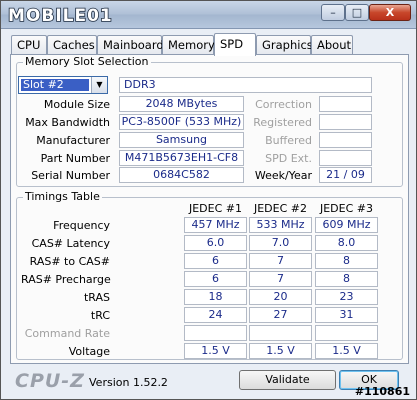  I want to click on manufacturer-value: Samsung, so click(181, 140).